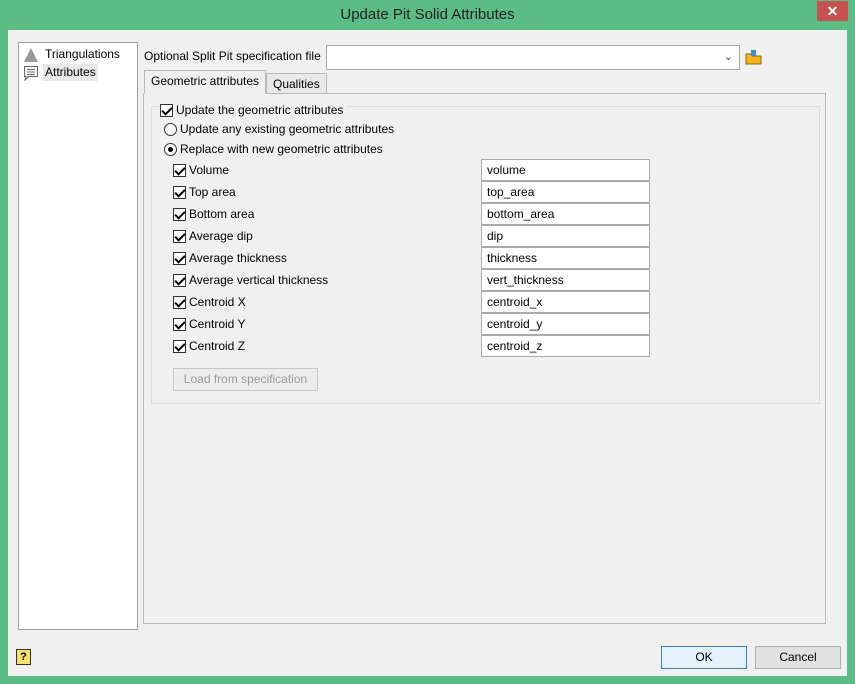 Image resolution: width=855 pixels, height=684 pixels. Describe the element at coordinates (565, 170) in the screenshot. I see `attribute-name-input: volume` at that location.